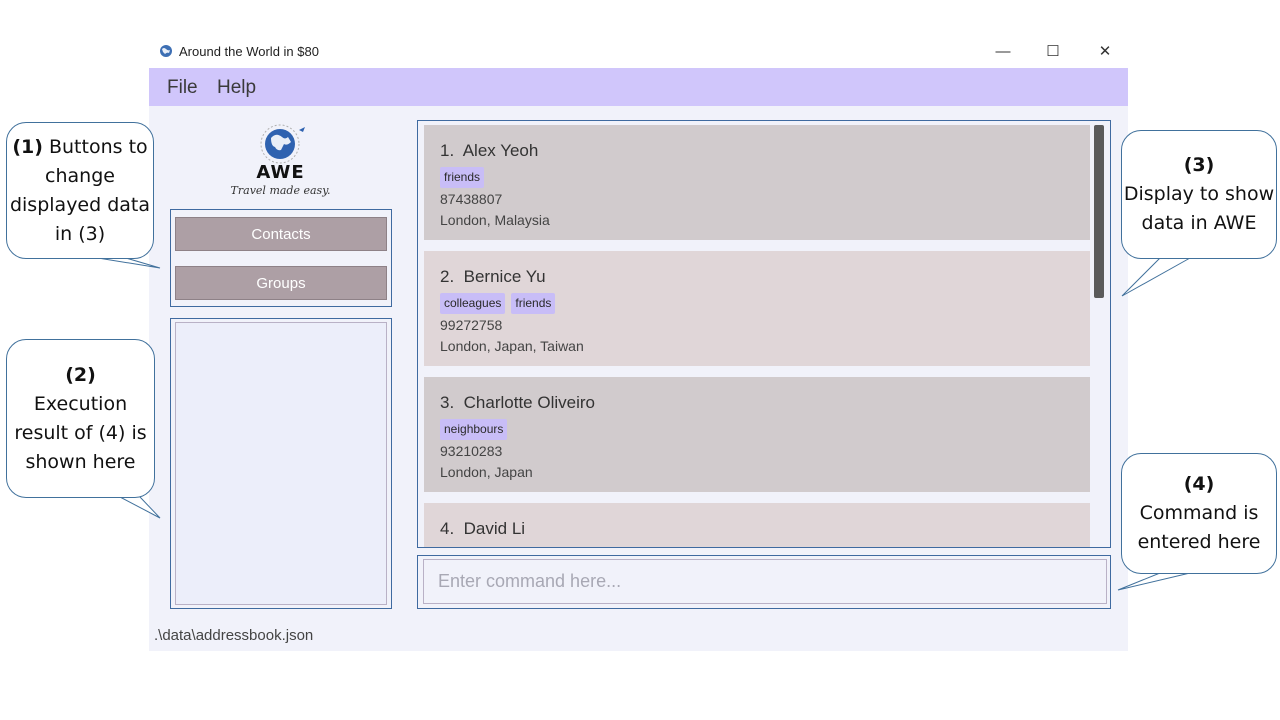 Image resolution: width=1280 pixels, height=720 pixels. What do you see at coordinates (80, 432) in the screenshot?
I see `callout-text: Execution result of (4) is shown here` at bounding box center [80, 432].